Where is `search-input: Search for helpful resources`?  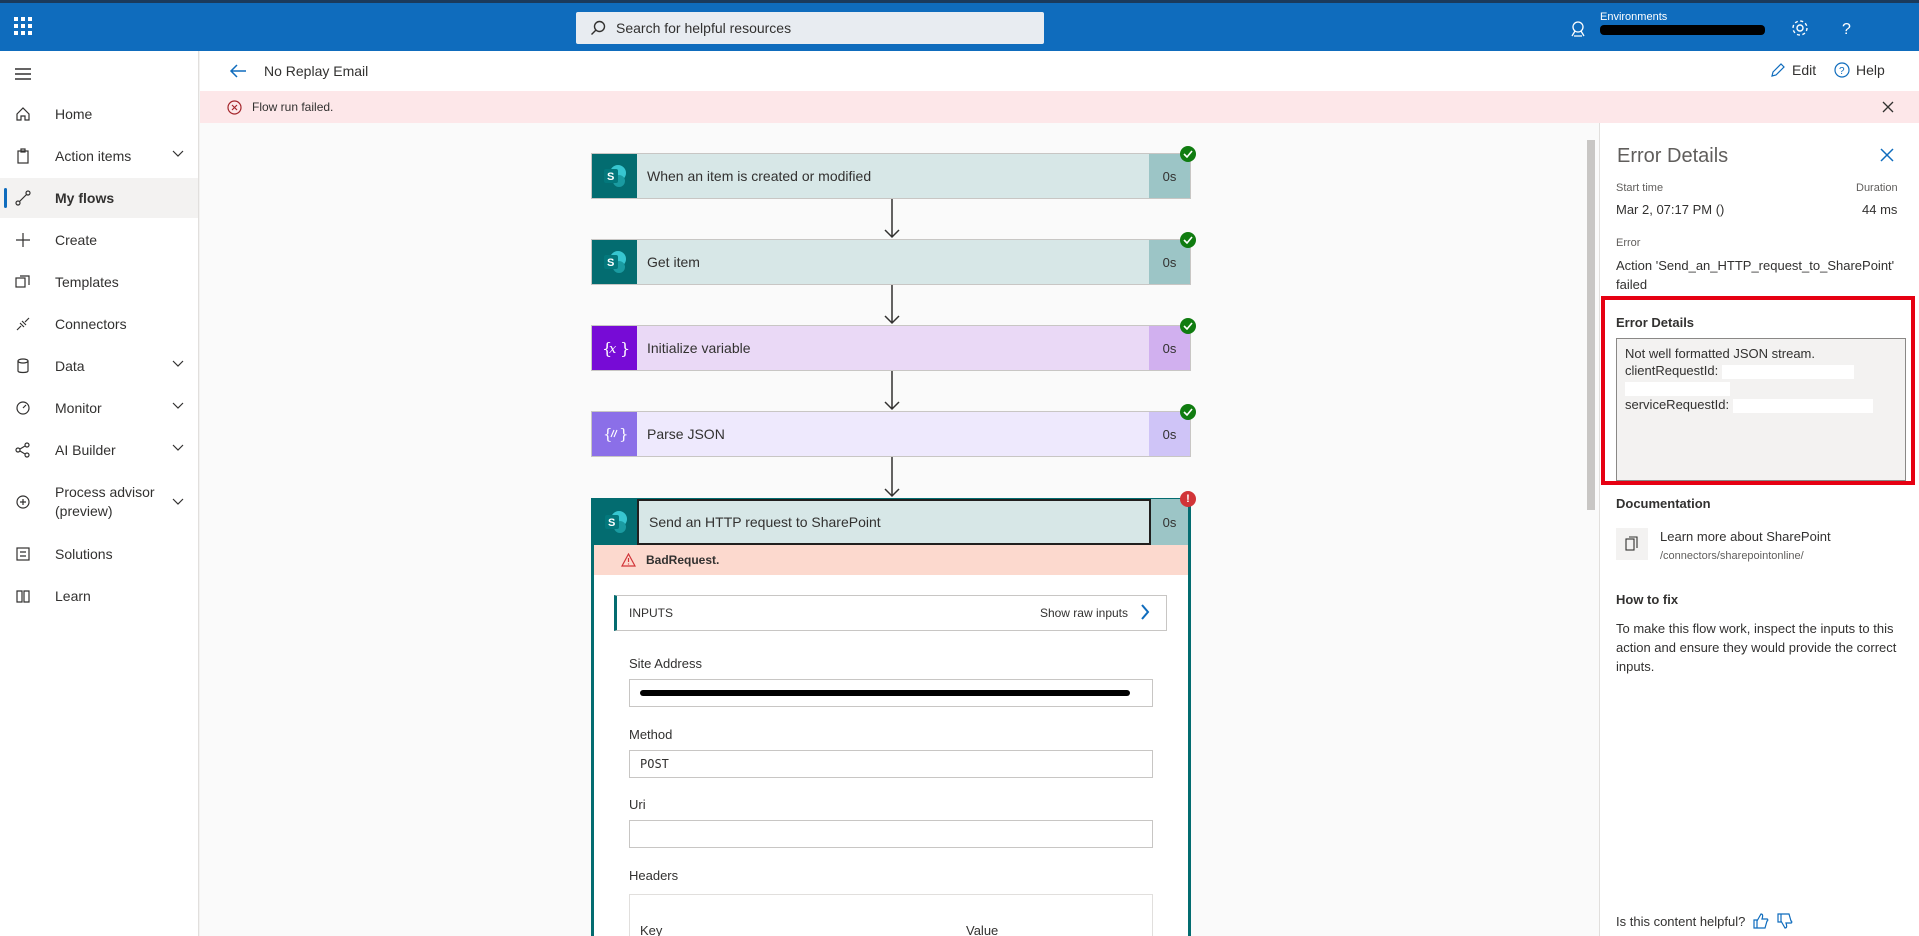 search-input: Search for helpful resources is located at coordinates (810, 28).